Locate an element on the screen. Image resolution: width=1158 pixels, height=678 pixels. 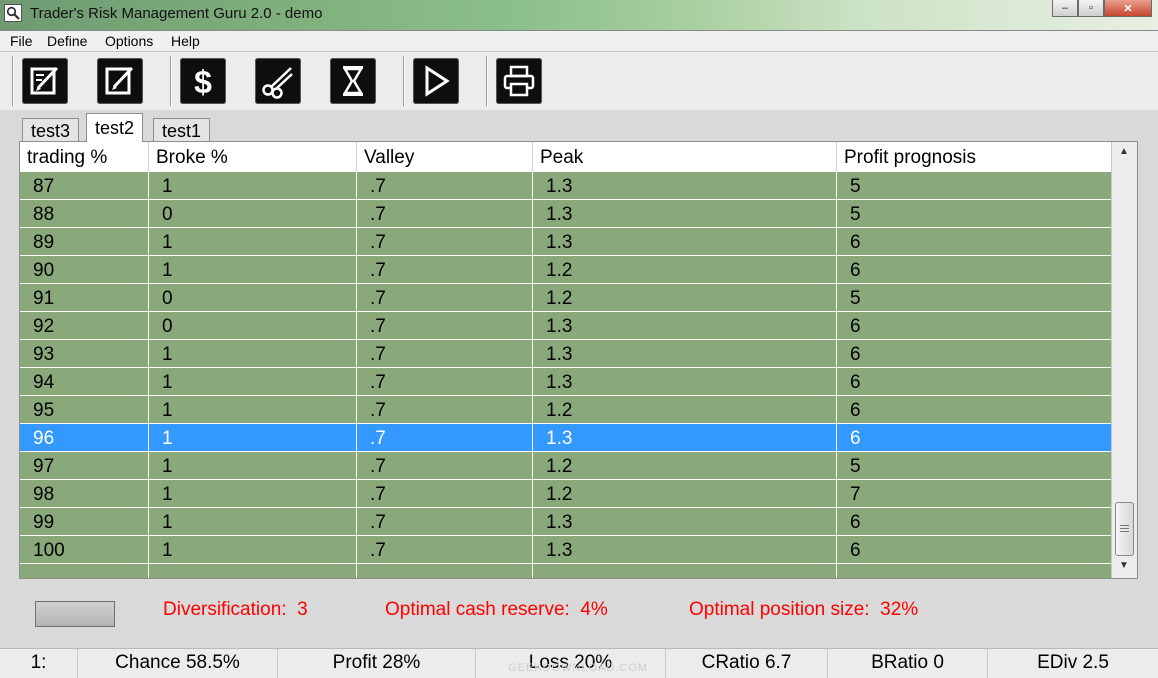
table-row: 95 1.7 1.2 6 is located at coordinates (566, 410).